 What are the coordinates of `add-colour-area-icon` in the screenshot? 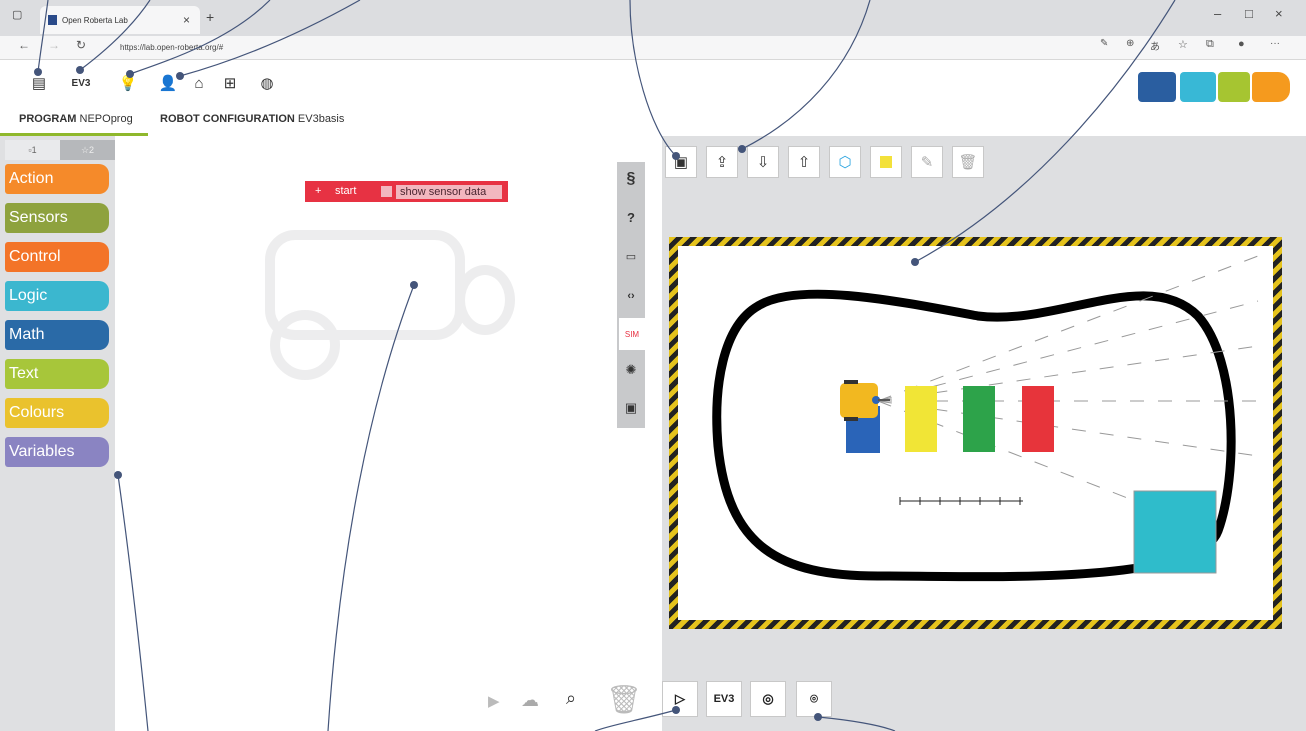 It's located at (886, 162).